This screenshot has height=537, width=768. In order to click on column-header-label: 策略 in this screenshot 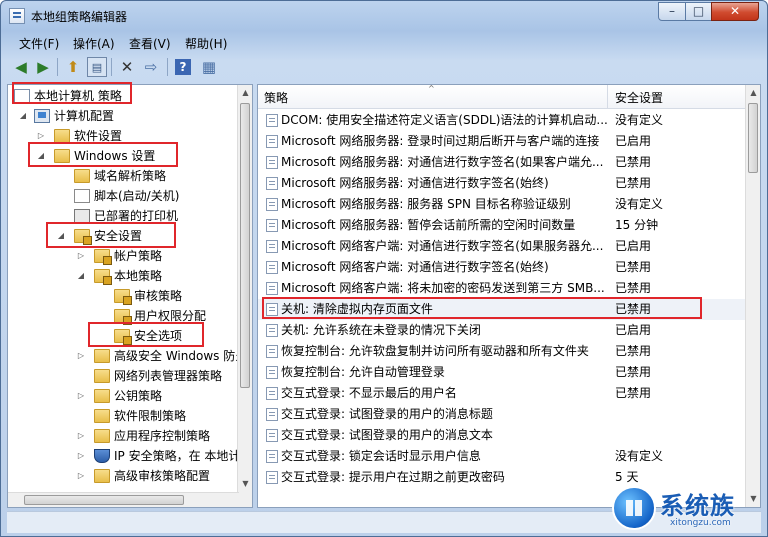, I will do `click(276, 98)`.